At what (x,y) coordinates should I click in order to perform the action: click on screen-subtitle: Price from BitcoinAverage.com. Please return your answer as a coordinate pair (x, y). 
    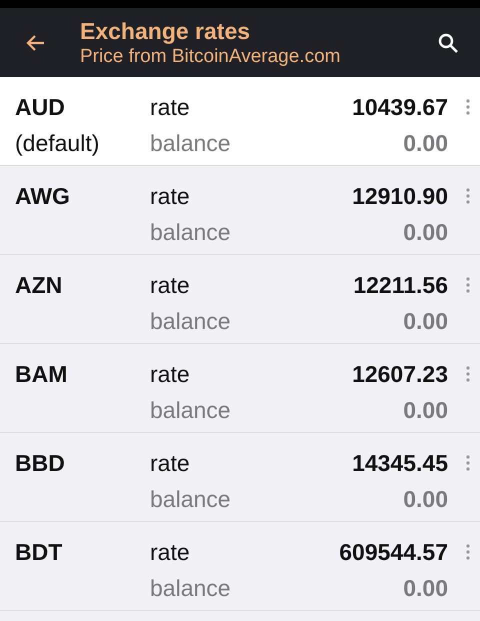
    Looking at the image, I should click on (210, 56).